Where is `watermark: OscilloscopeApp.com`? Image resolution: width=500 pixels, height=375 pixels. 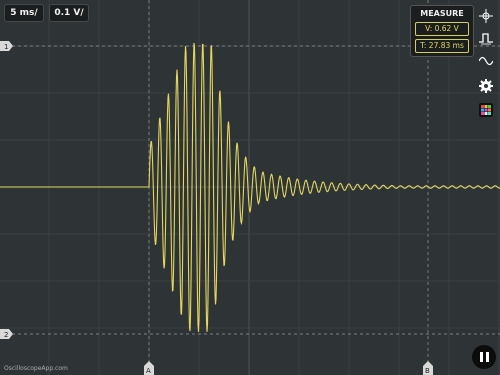
watermark: OscilloscopeApp.com is located at coordinates (36, 368).